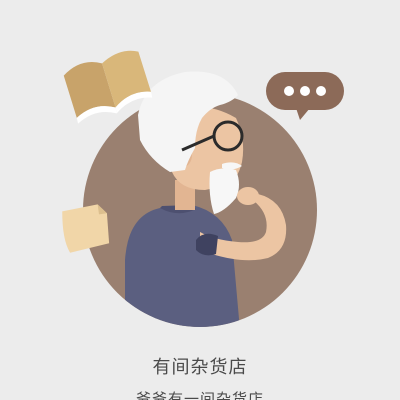 This screenshot has width=400, height=400. I want to click on speech-bubble-icon, so click(305, 96).